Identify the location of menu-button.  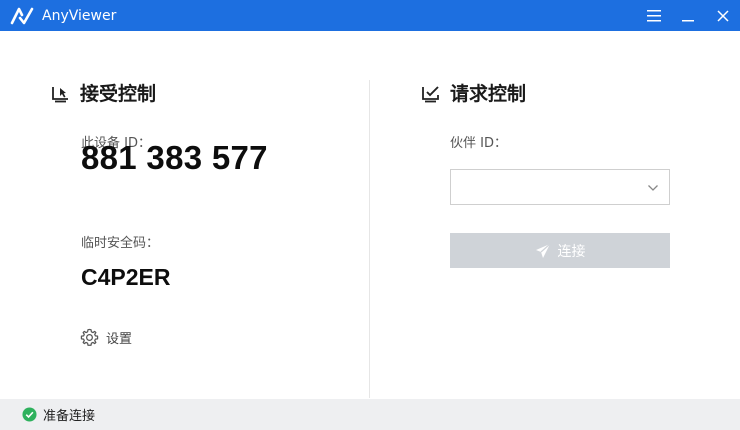
(654, 15).